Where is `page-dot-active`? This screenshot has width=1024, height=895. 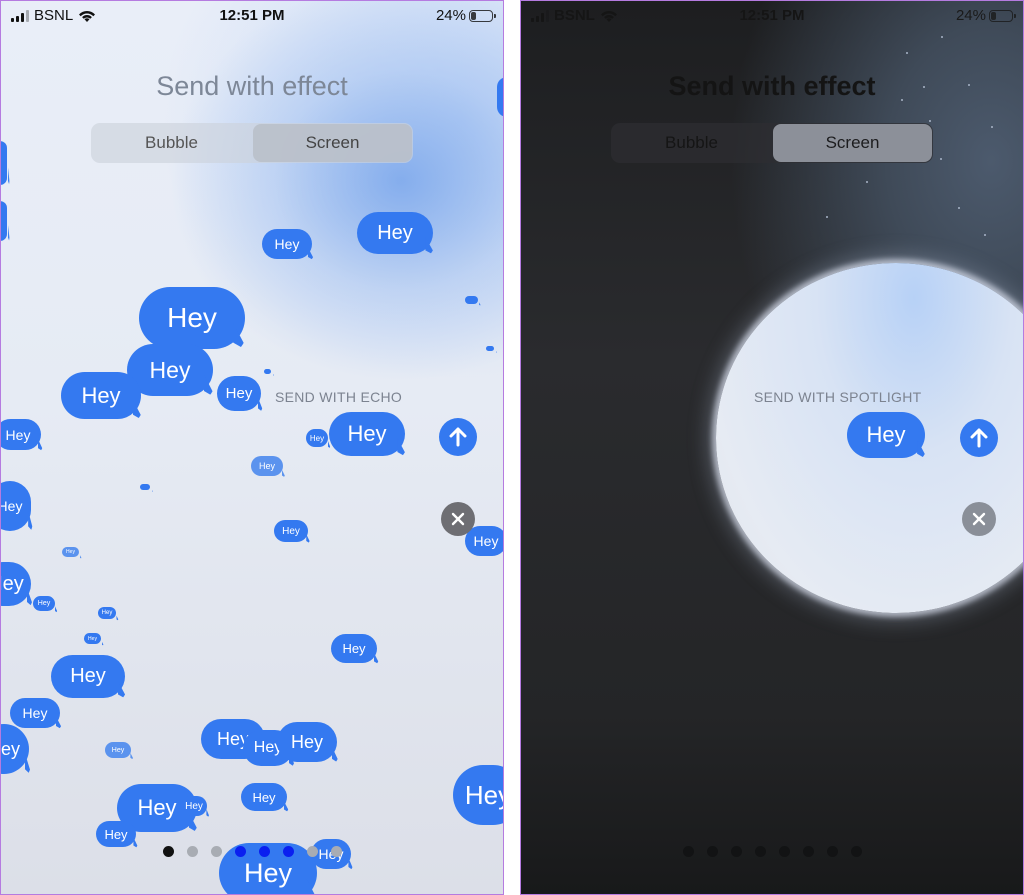 page-dot-active is located at coordinates (168, 851).